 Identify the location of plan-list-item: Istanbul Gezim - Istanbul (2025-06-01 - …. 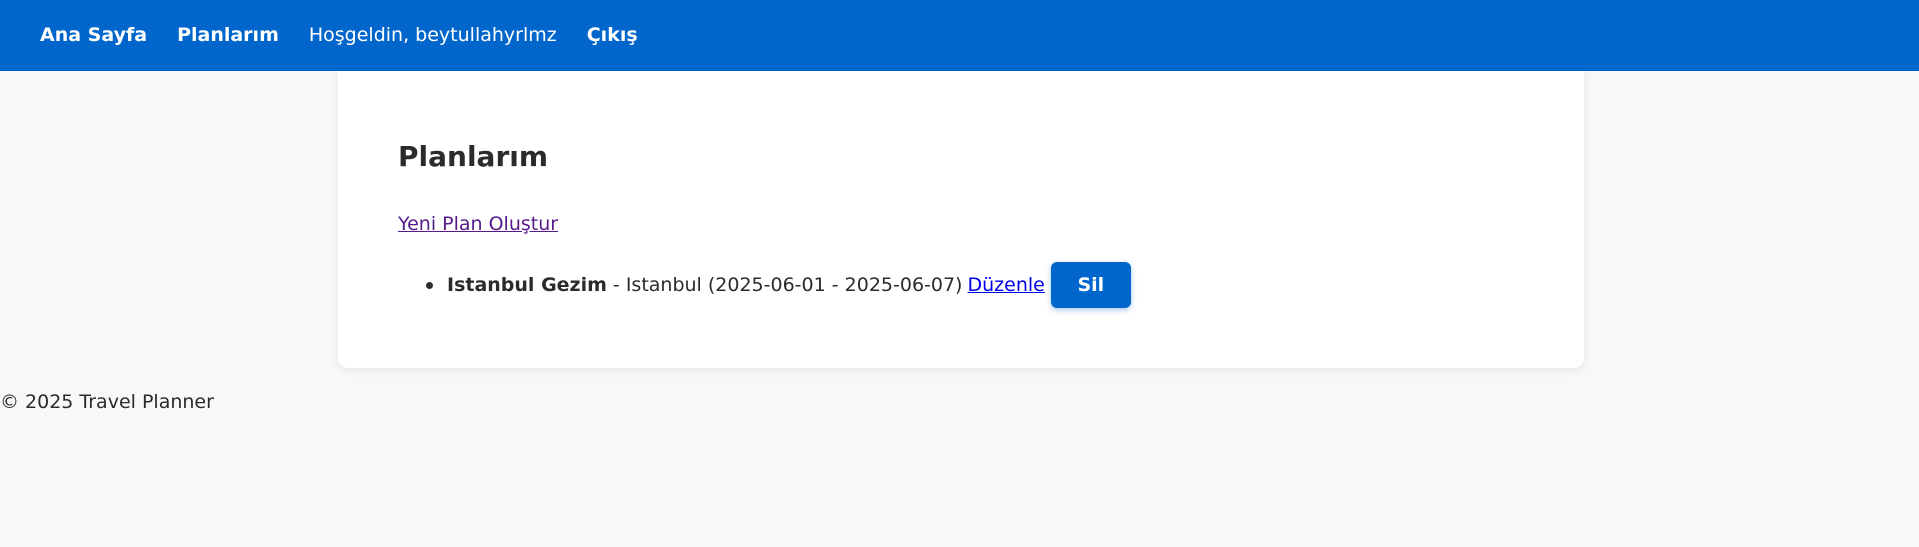
(764, 285).